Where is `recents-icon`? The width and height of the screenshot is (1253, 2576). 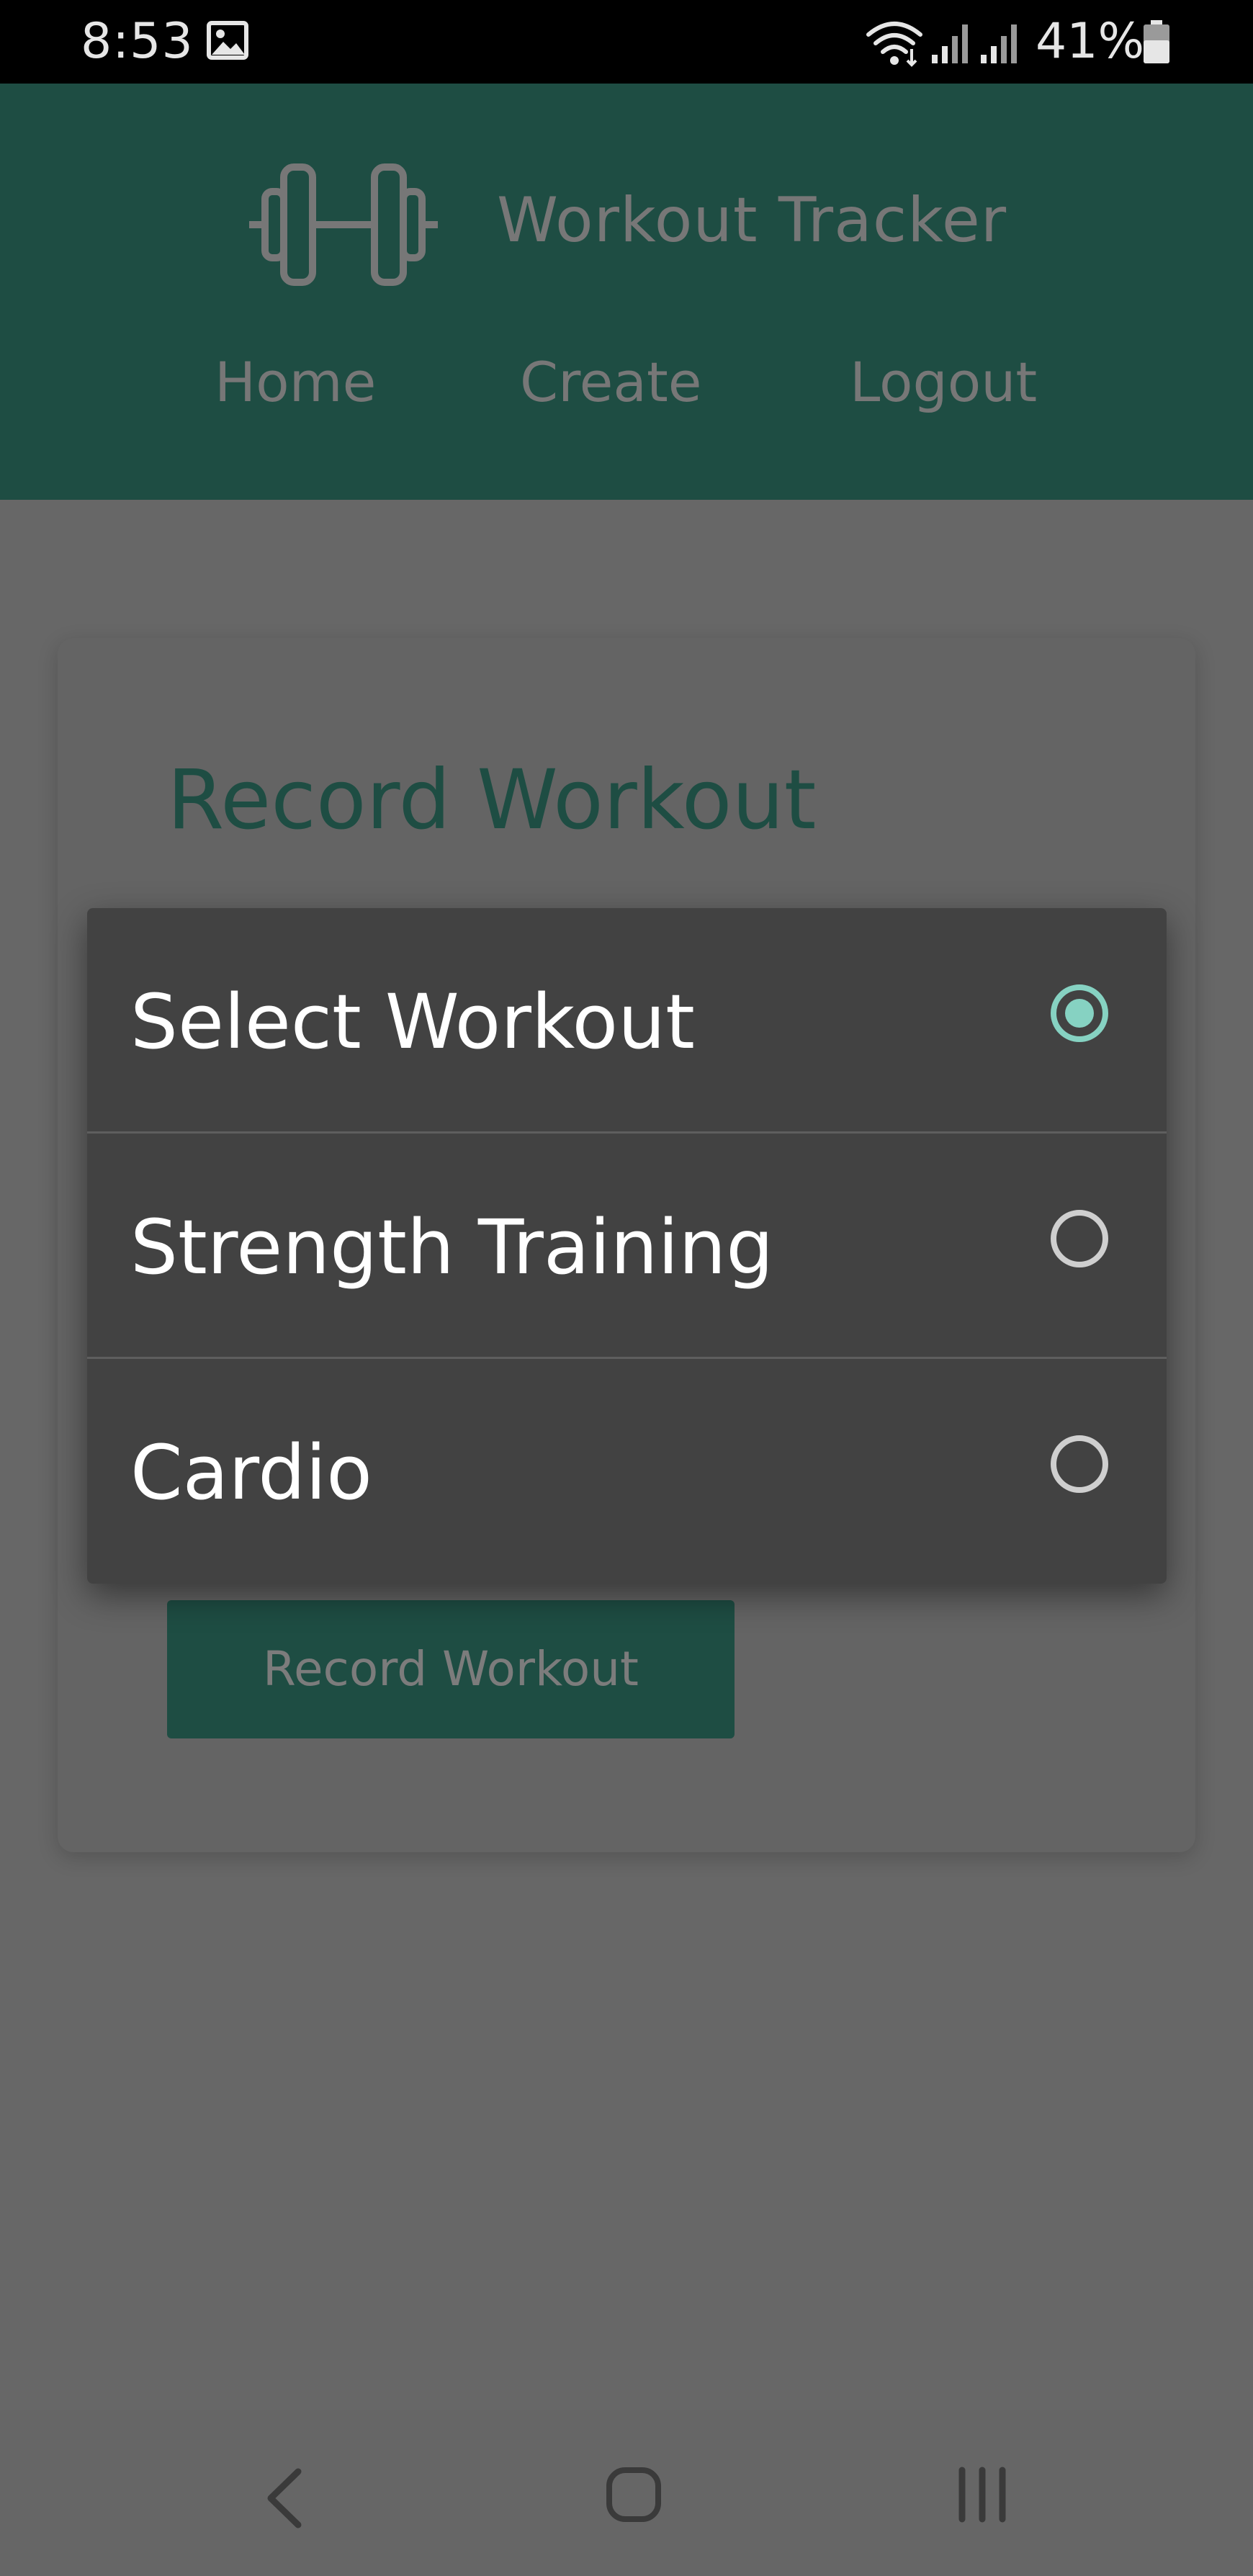 recents-icon is located at coordinates (982, 2494).